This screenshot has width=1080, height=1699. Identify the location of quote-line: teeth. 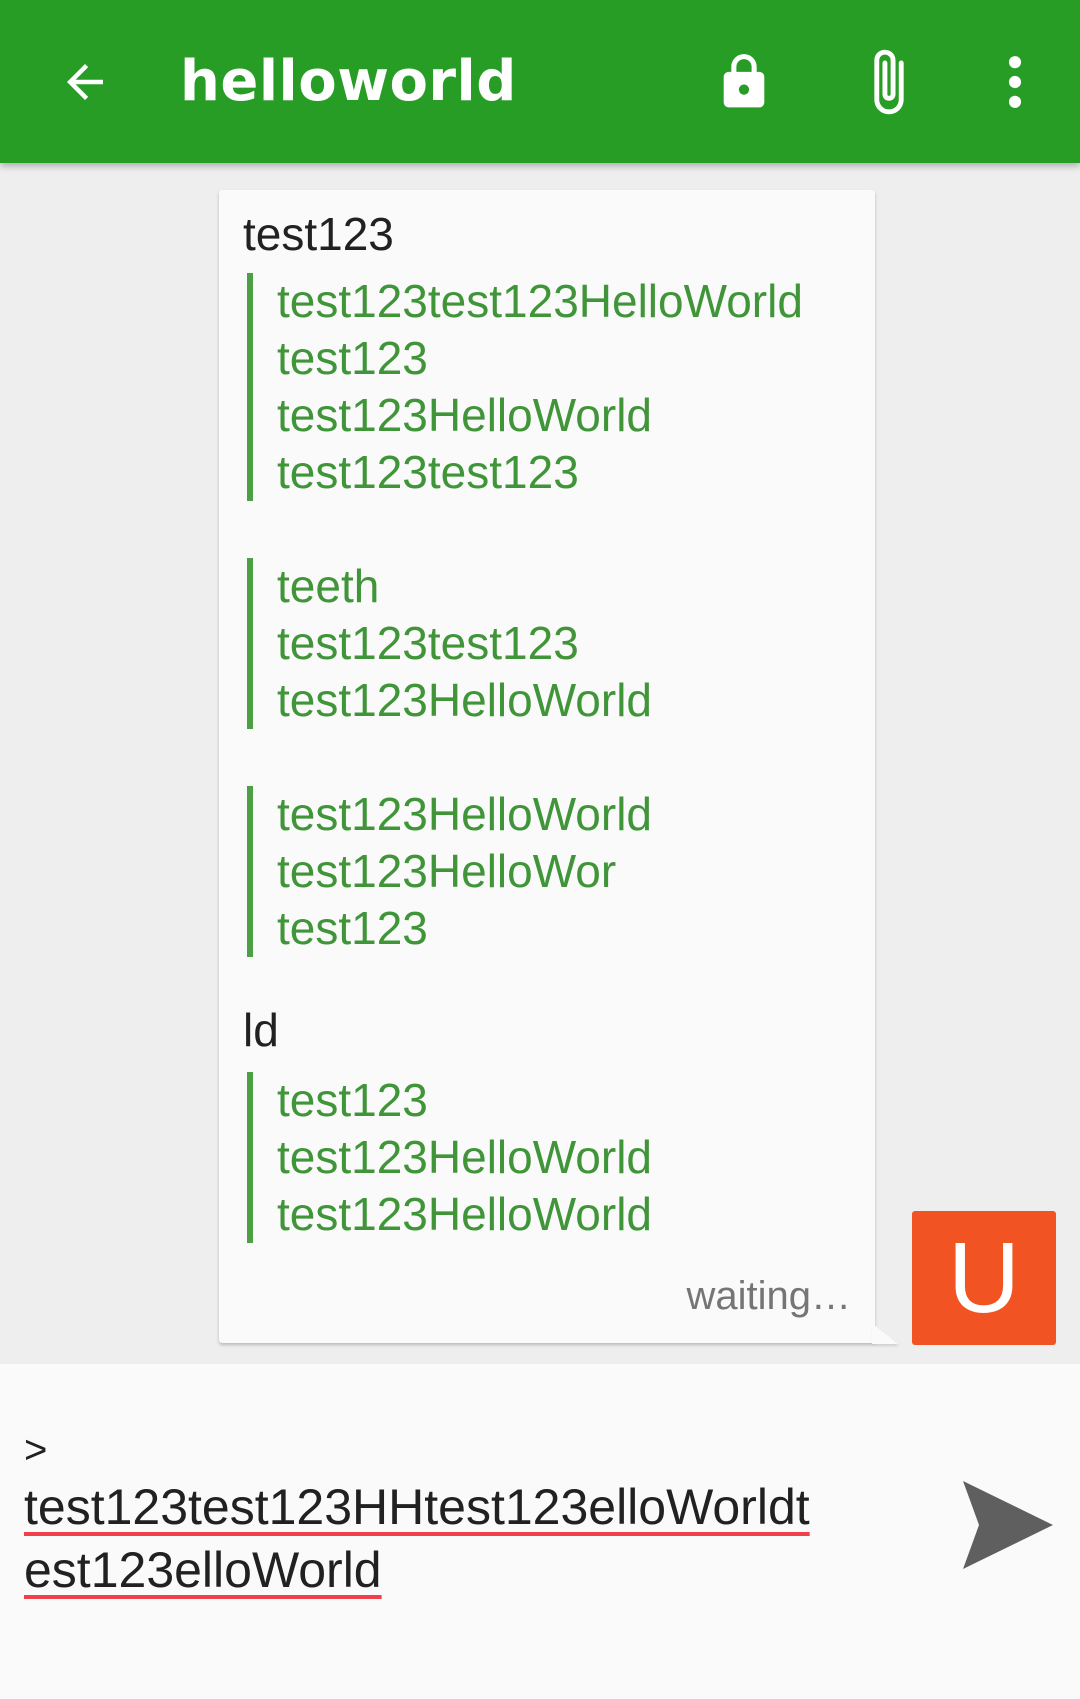
(328, 586).